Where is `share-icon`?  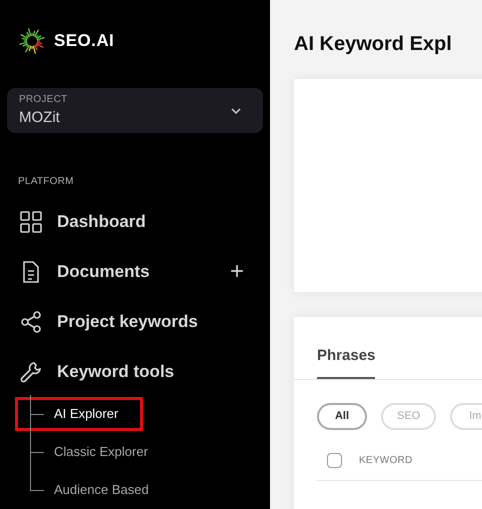 share-icon is located at coordinates (31, 322).